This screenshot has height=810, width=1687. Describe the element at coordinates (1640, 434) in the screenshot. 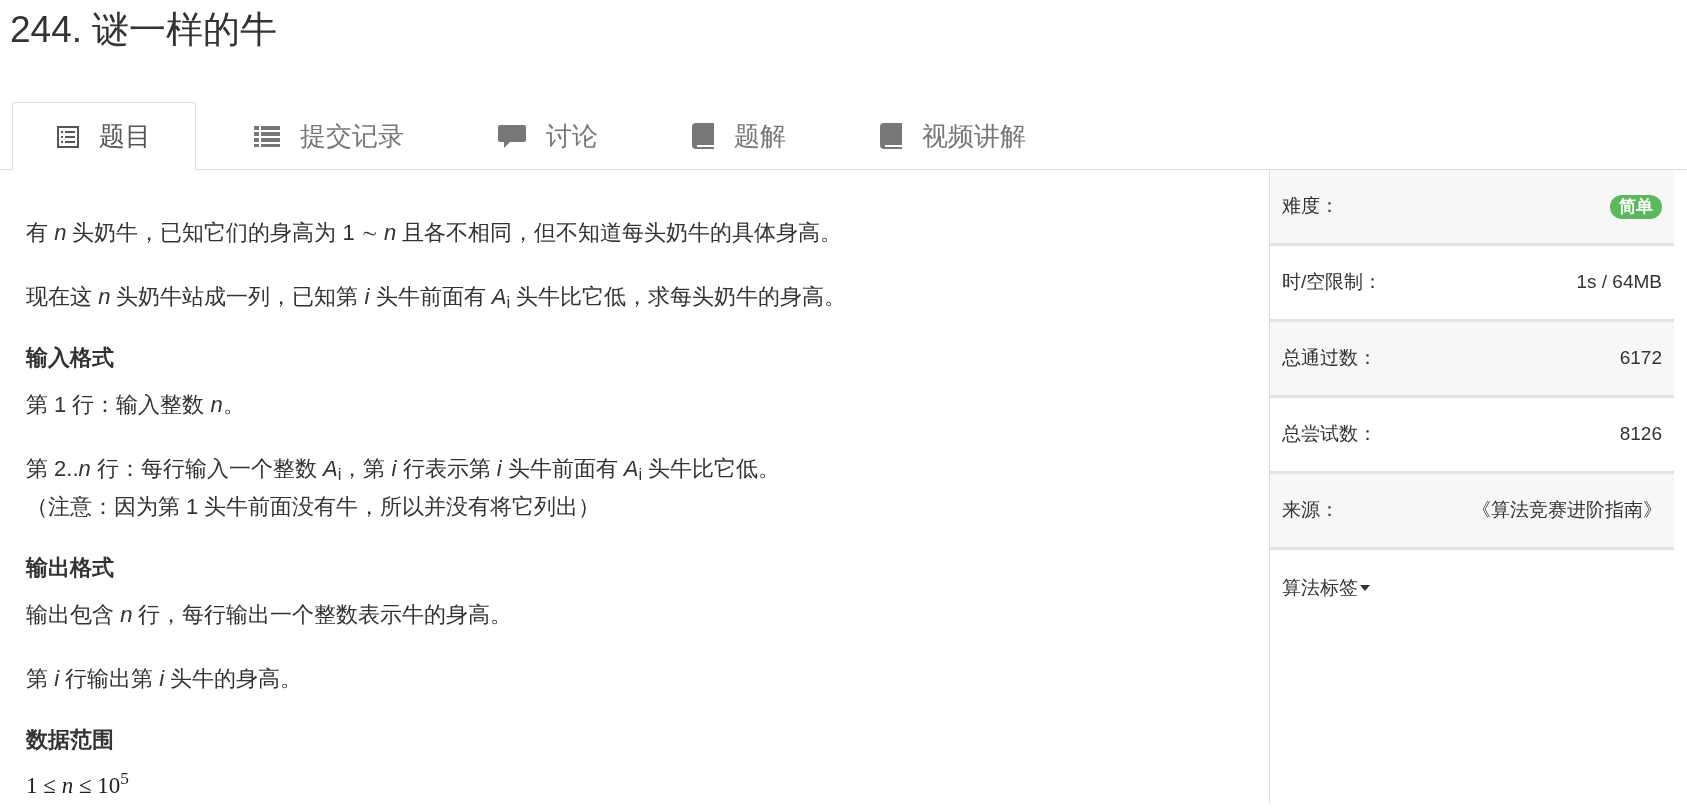

I see `info-value: 8126` at that location.